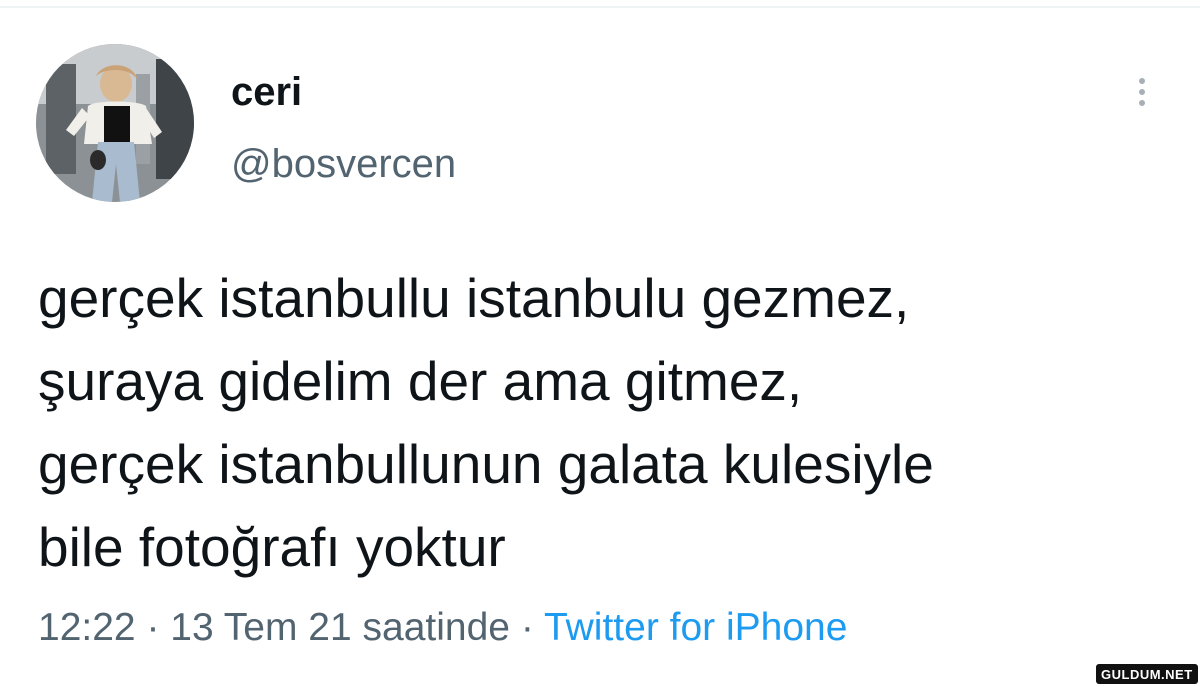 Image resolution: width=1200 pixels, height=687 pixels. What do you see at coordinates (272, 547) in the screenshot?
I see `tweet-text-line: bile fotoğrafı yoktur` at bounding box center [272, 547].